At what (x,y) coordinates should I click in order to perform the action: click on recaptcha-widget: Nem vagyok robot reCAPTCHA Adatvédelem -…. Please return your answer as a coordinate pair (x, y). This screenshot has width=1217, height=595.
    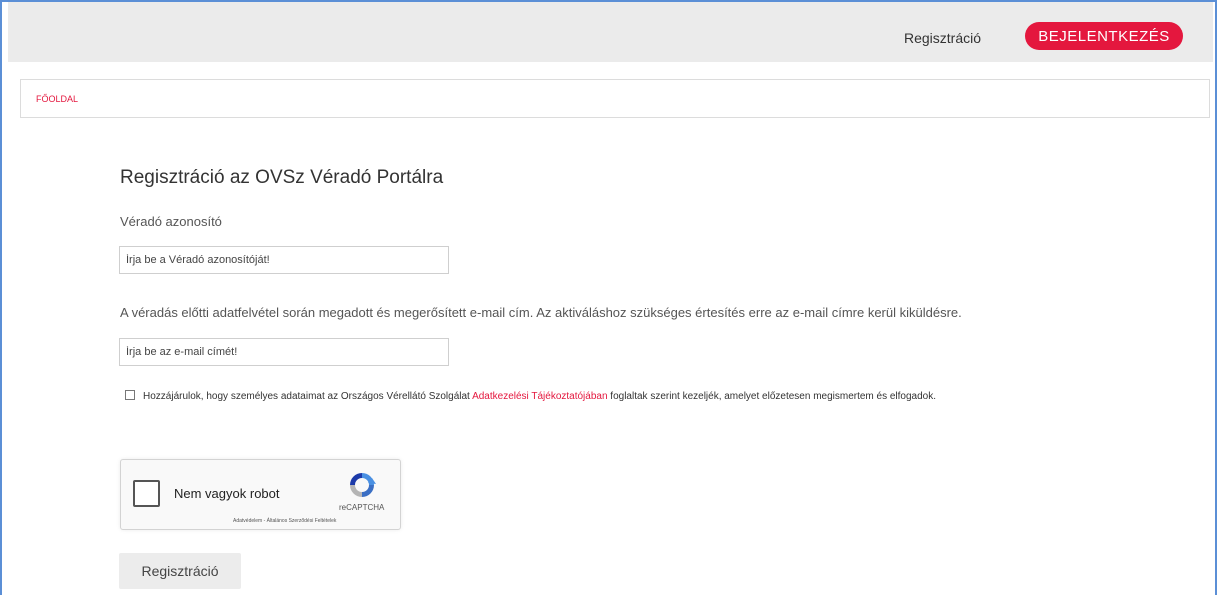
    Looking at the image, I should click on (260, 494).